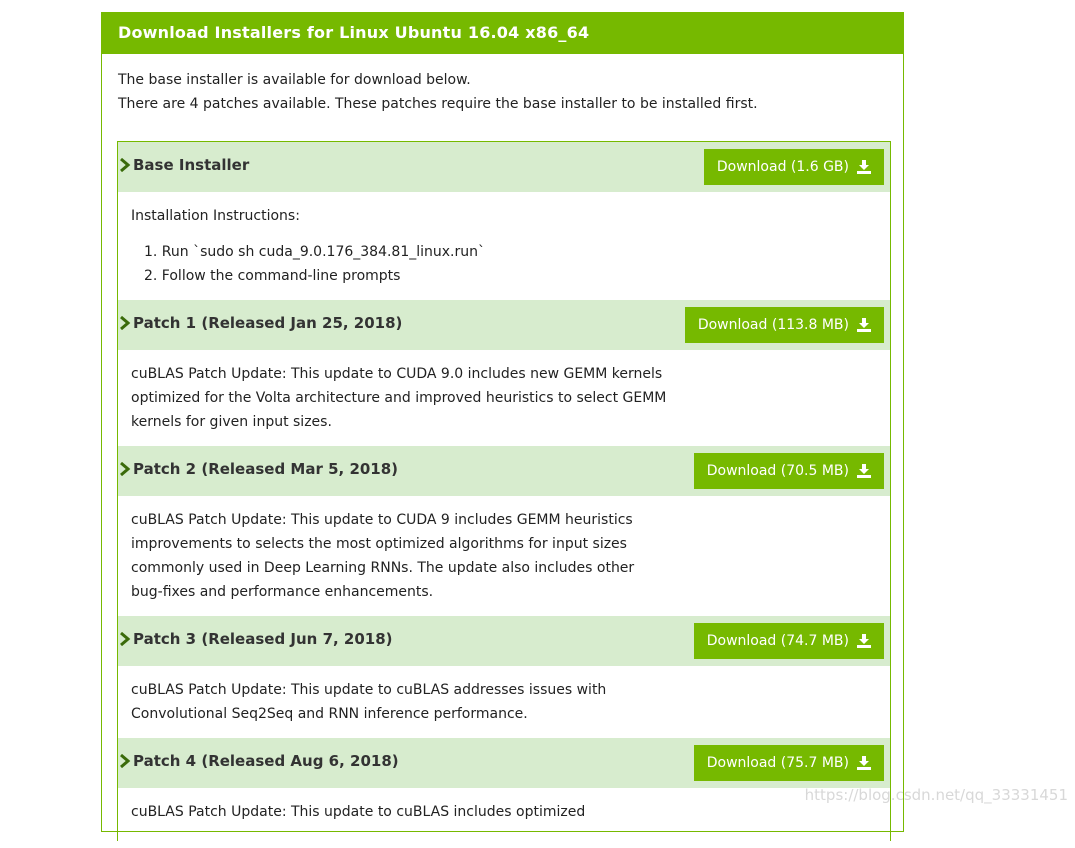 This screenshot has width=1075, height=848. What do you see at coordinates (215, 216) in the screenshot?
I see `instructions-label: Installation Instructions:` at bounding box center [215, 216].